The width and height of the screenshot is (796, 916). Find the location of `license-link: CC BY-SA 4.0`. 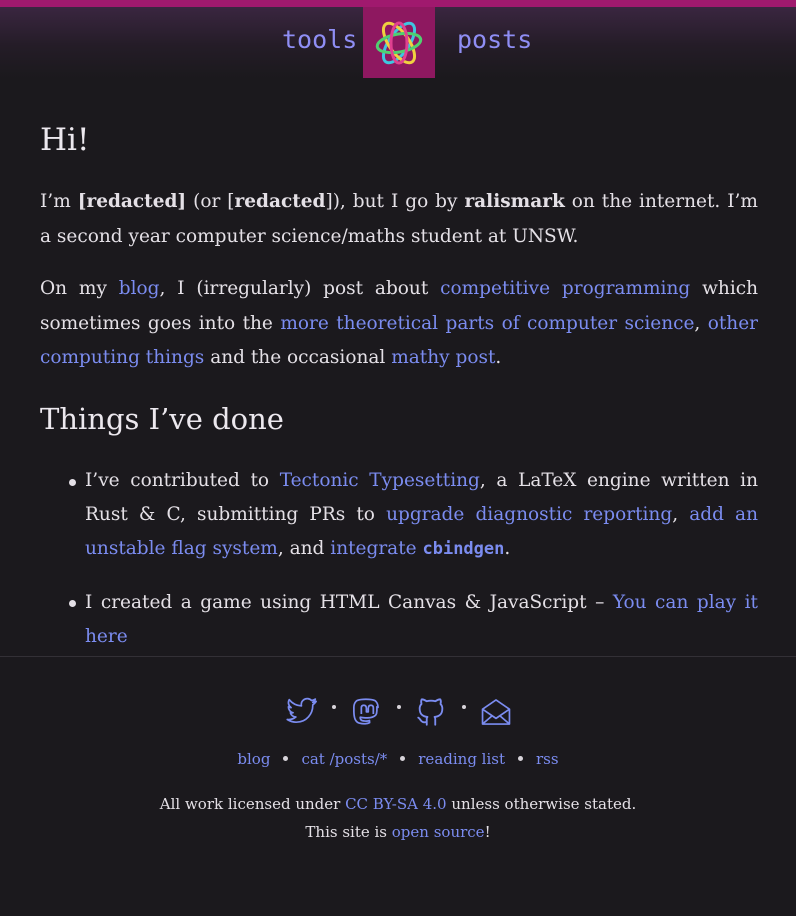

license-link: CC BY-SA 4.0 is located at coordinates (396, 804).